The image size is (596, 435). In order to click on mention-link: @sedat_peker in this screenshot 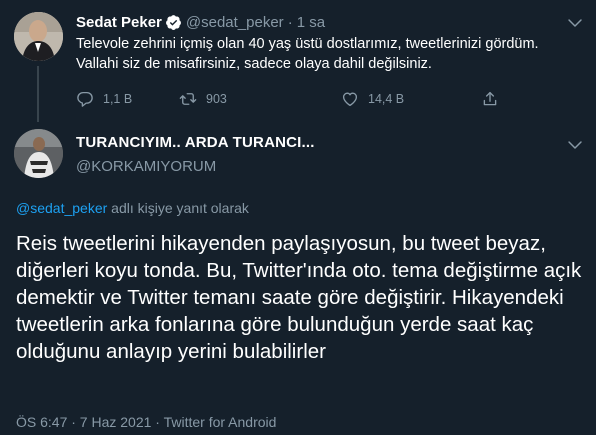, I will do `click(61, 208)`.